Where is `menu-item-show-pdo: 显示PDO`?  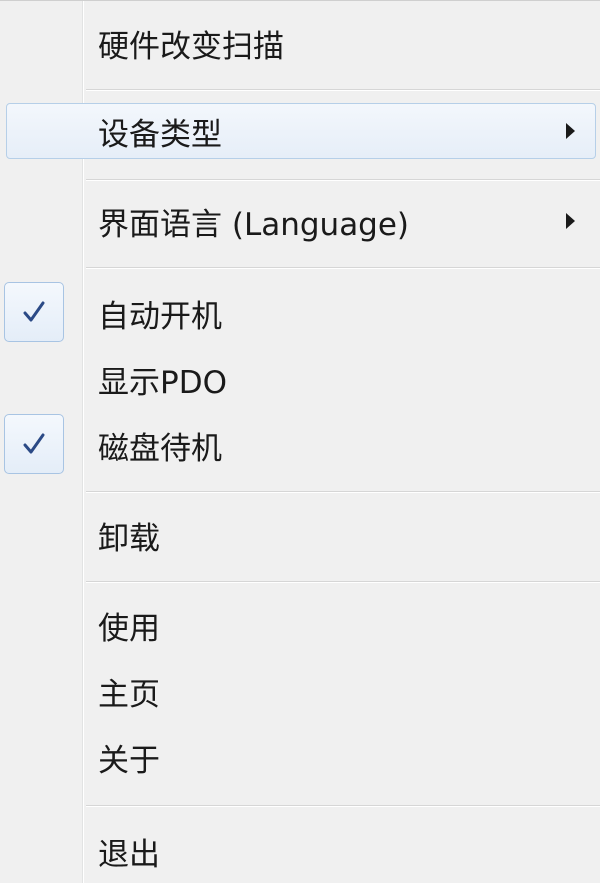 menu-item-show-pdo: 显示PDO is located at coordinates (300, 379).